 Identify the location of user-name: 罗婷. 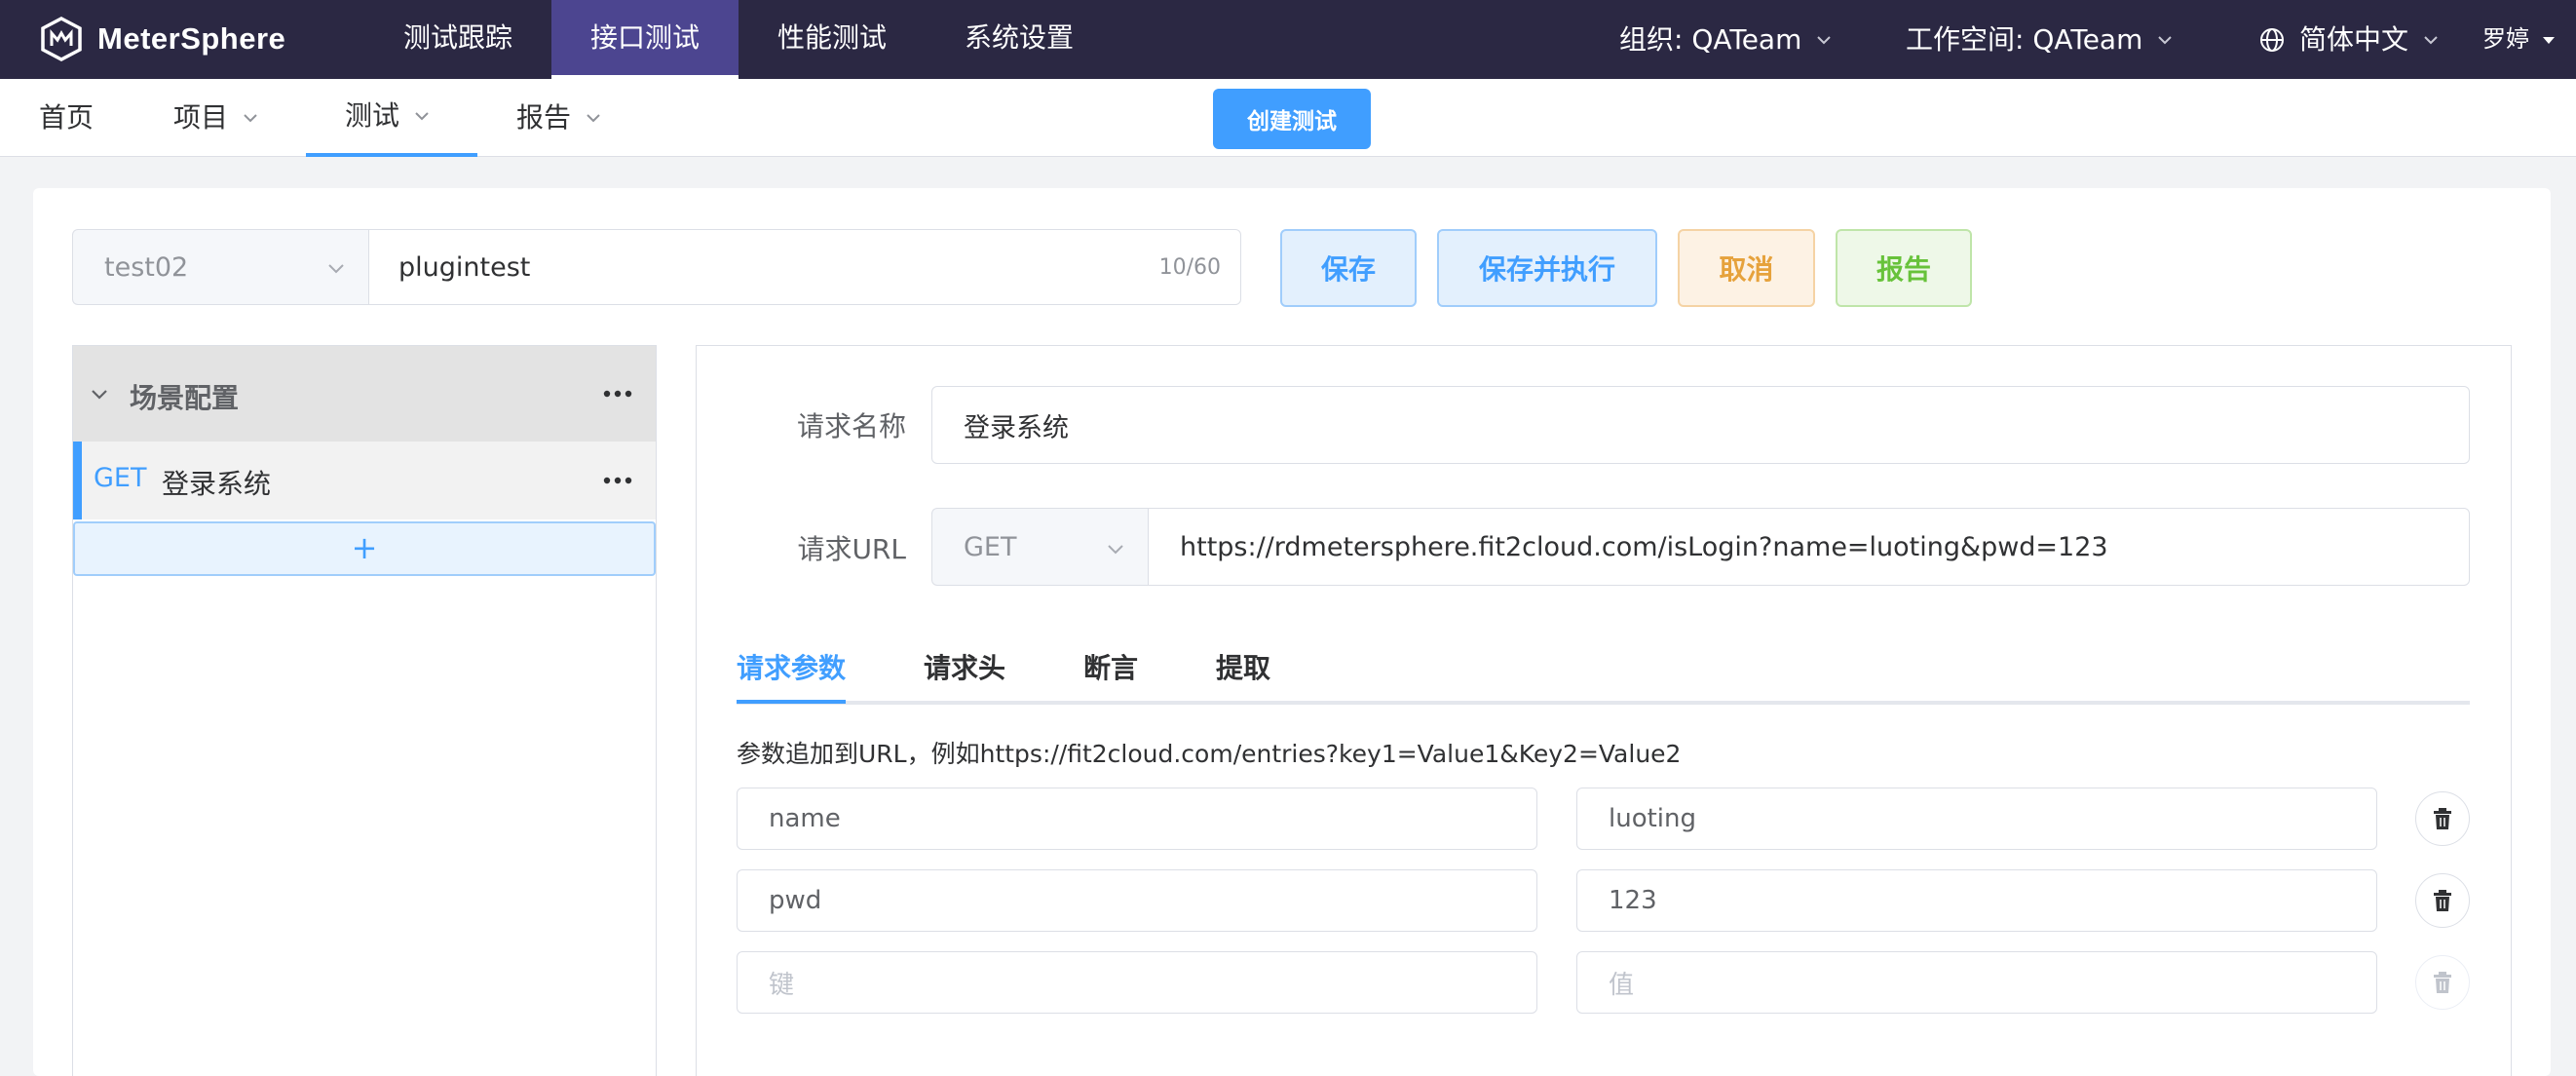
(2505, 39).